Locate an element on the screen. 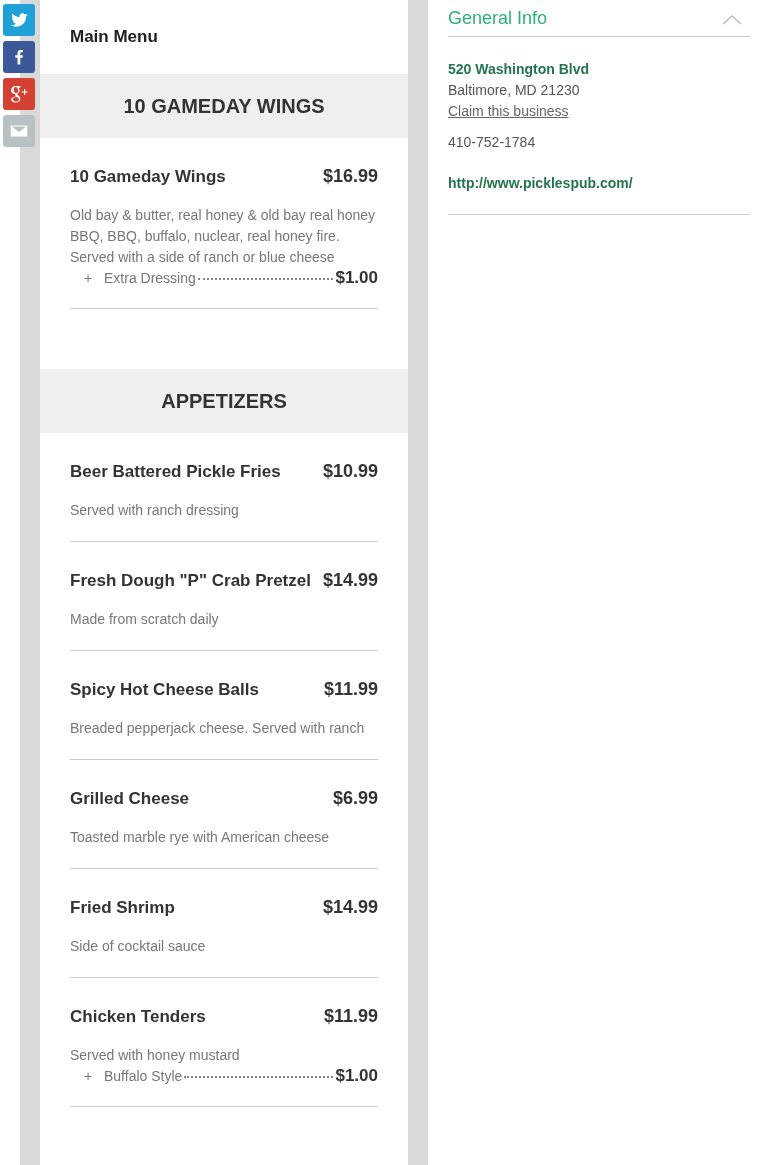  bird-icon is located at coordinates (19, 20).